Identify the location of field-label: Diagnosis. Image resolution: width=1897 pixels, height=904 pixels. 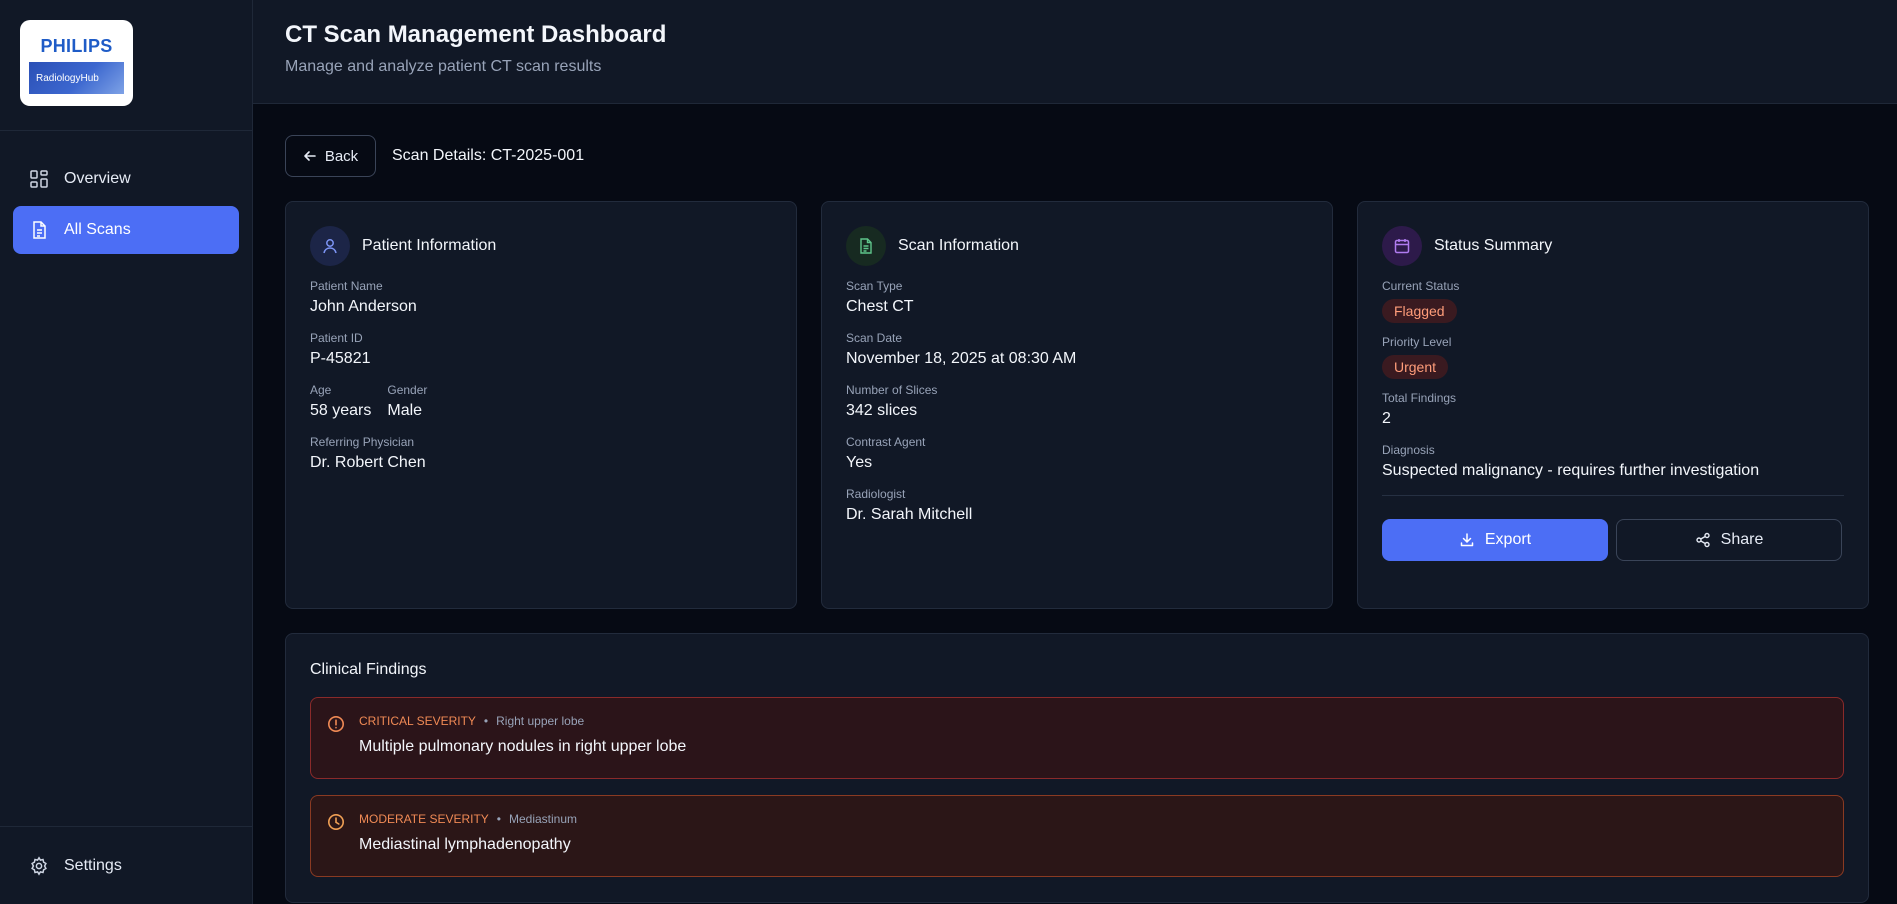
(1408, 450).